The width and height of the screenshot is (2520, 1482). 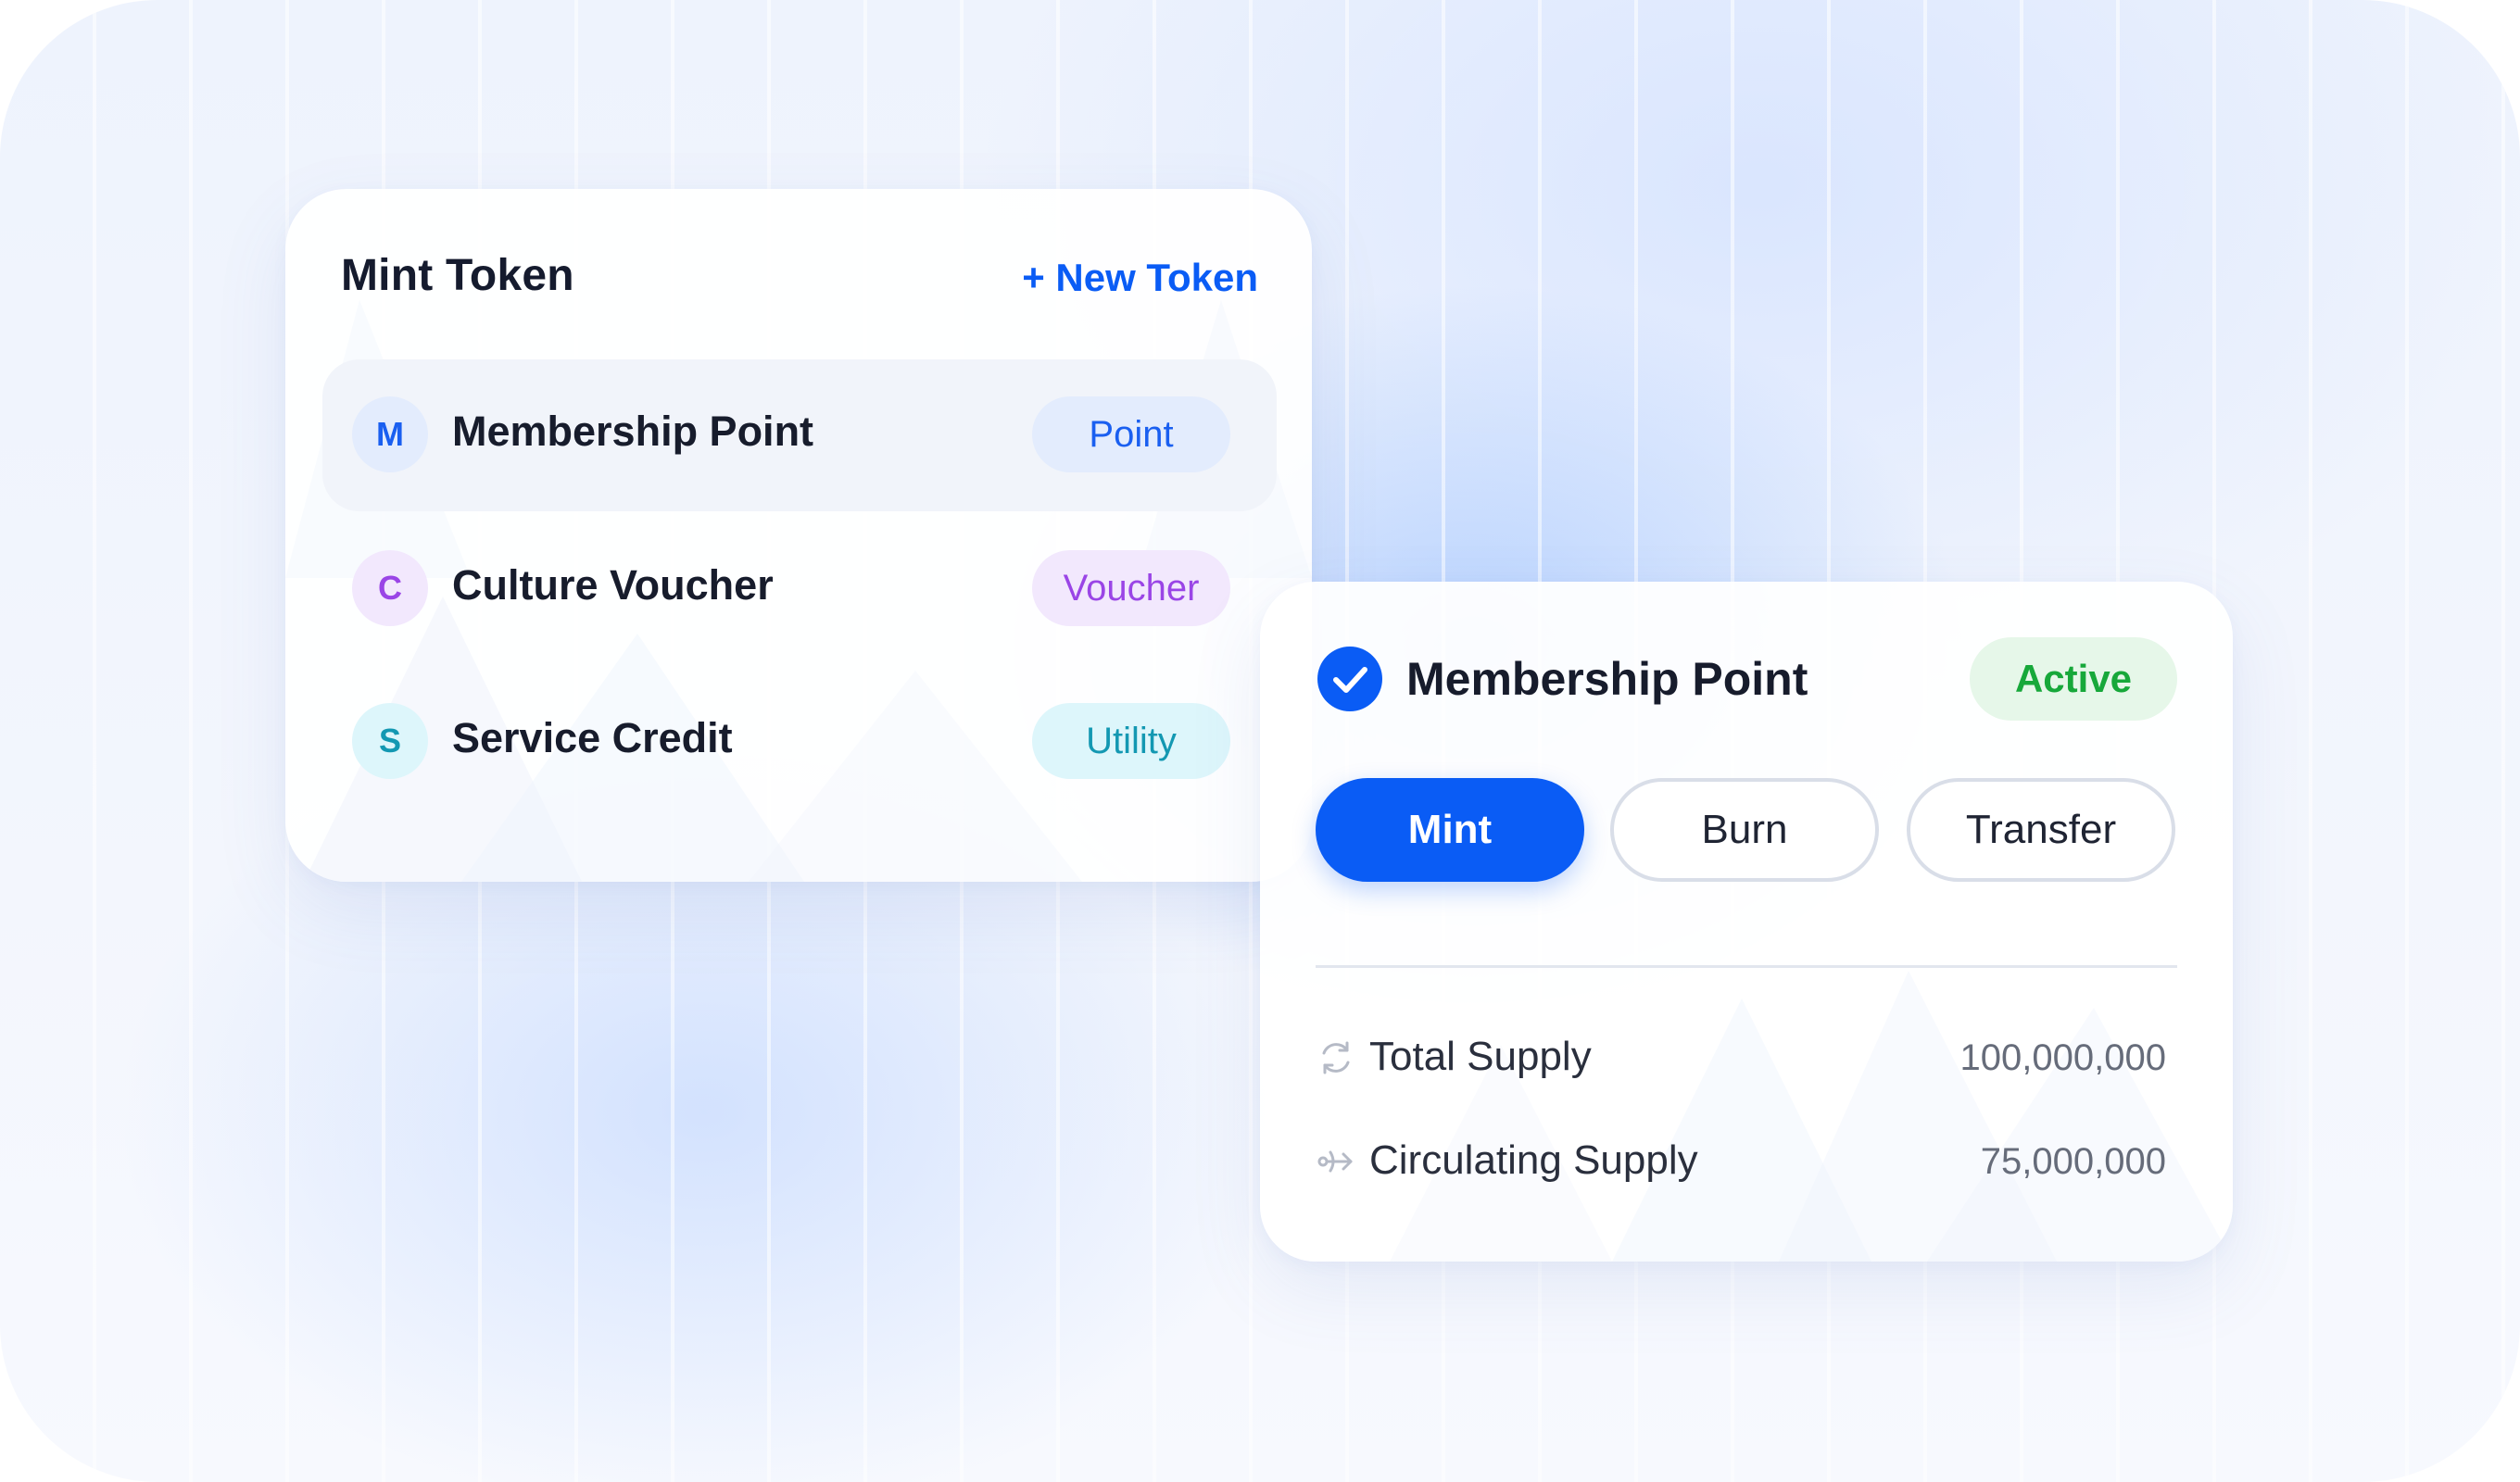 What do you see at coordinates (1480, 1056) in the screenshot?
I see `stat-label: Total Supply` at bounding box center [1480, 1056].